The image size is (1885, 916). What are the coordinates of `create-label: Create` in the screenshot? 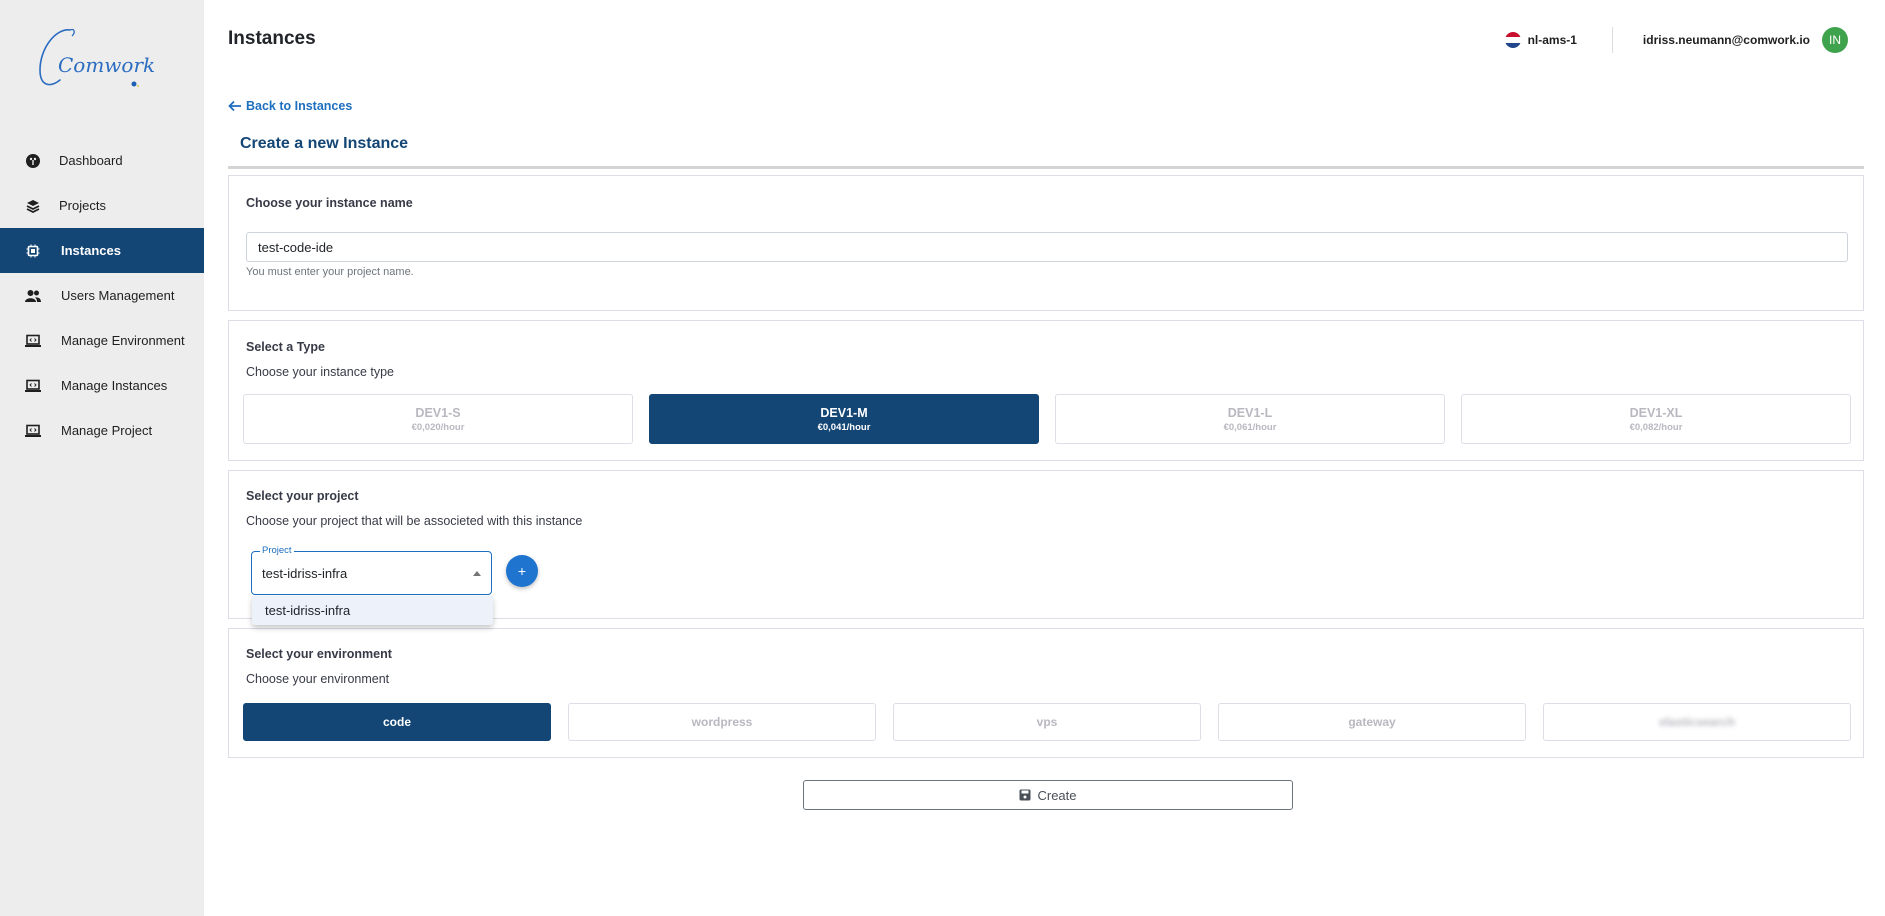 It's located at (1057, 795).